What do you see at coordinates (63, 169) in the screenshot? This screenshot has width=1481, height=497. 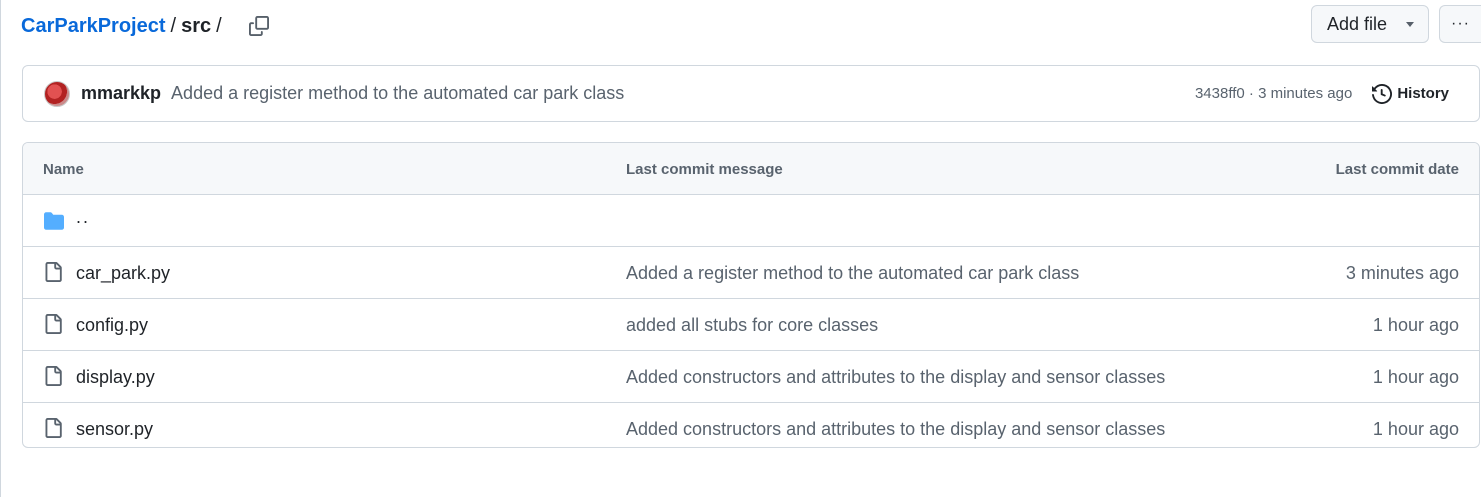 I see `column-header-name: Name` at bounding box center [63, 169].